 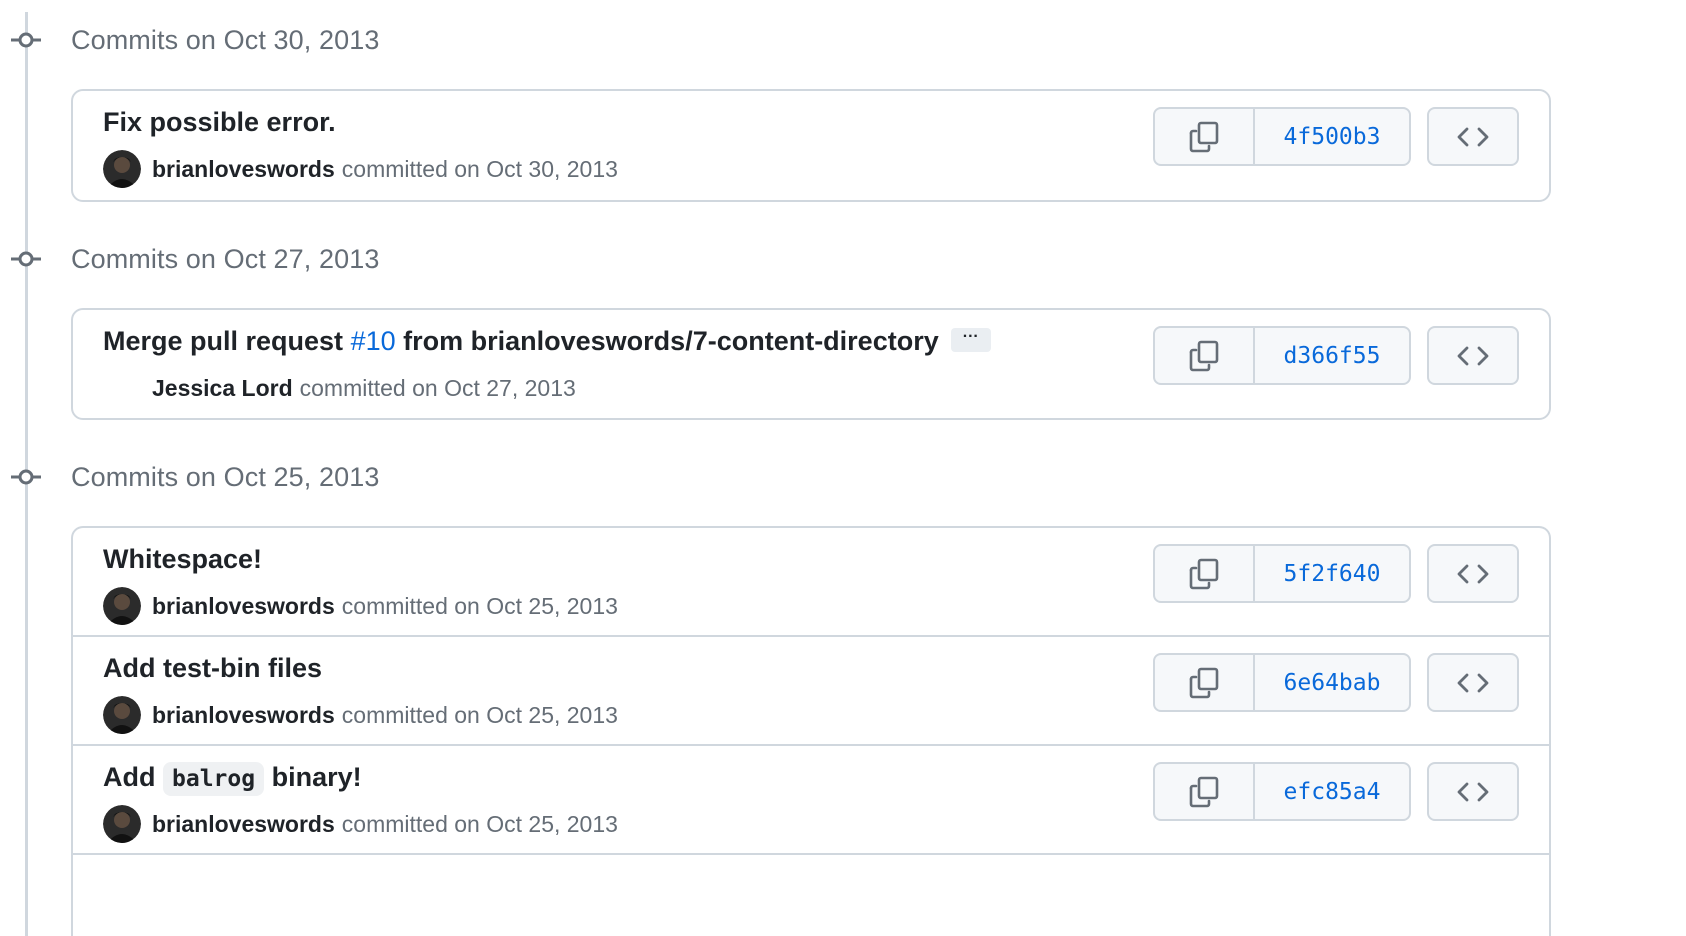 What do you see at coordinates (479, 168) in the screenshot?
I see `commit-date: committed on Oct 30, 2013` at bounding box center [479, 168].